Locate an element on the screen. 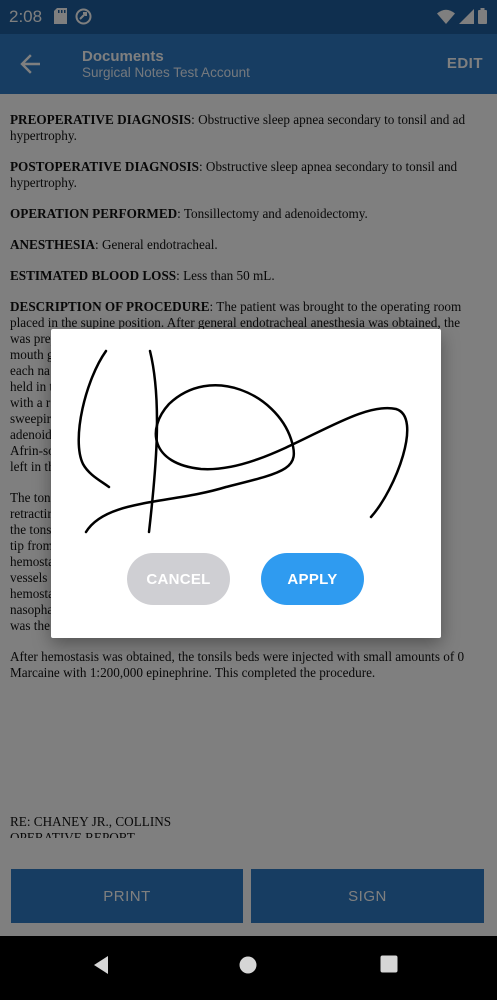  nav-back-icon is located at coordinates (101, 965).